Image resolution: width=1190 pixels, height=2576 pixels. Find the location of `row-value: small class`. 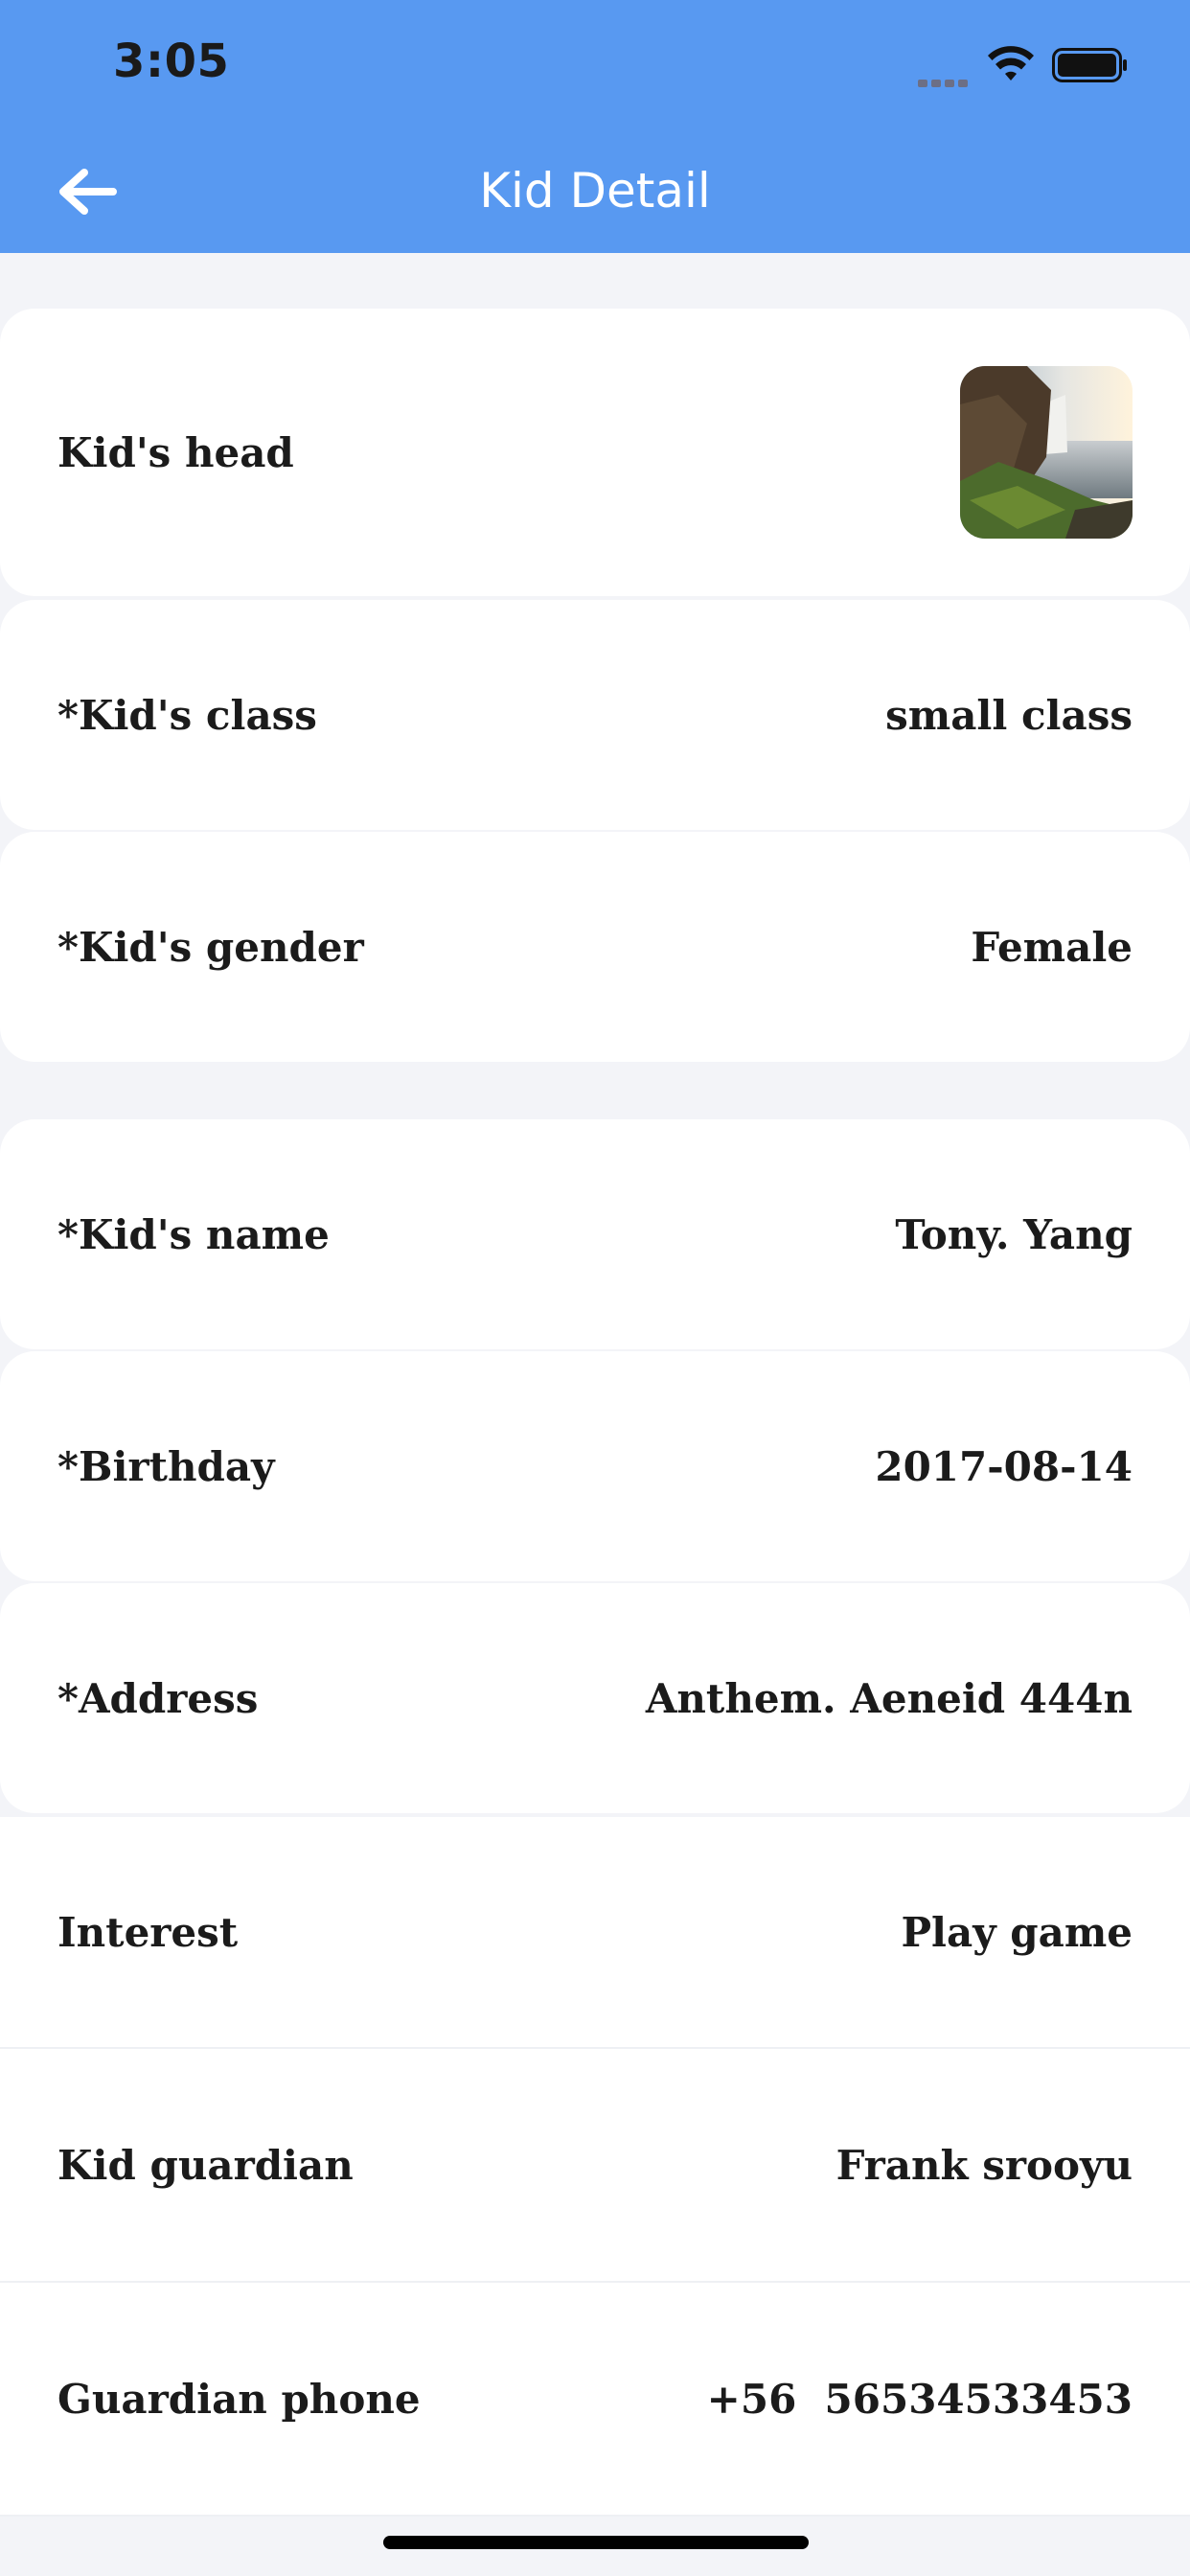

row-value: small class is located at coordinates (1009, 715).